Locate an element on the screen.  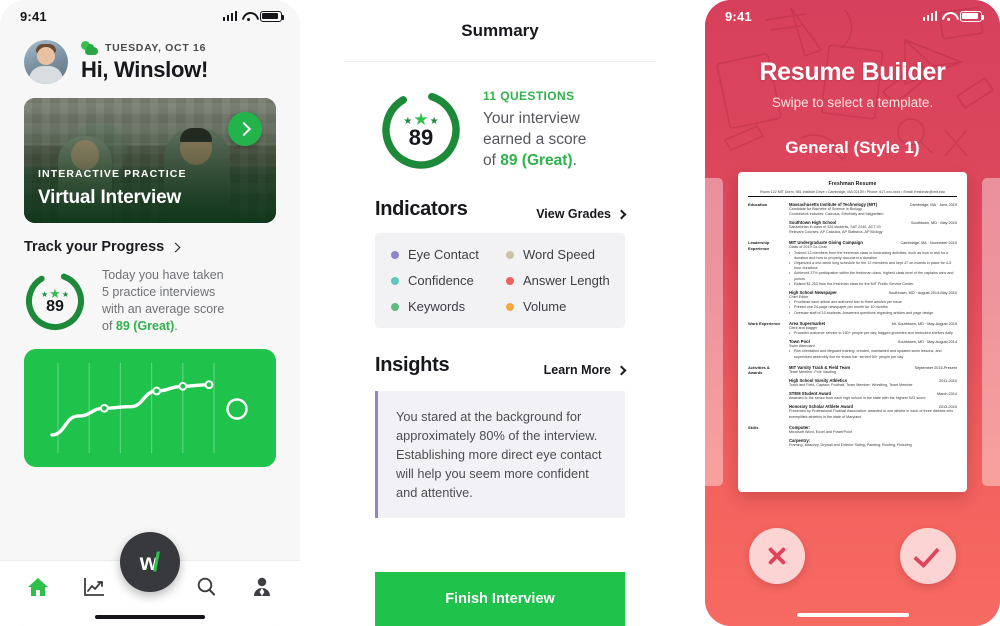
close-x-icon is located at coordinates (777, 556).